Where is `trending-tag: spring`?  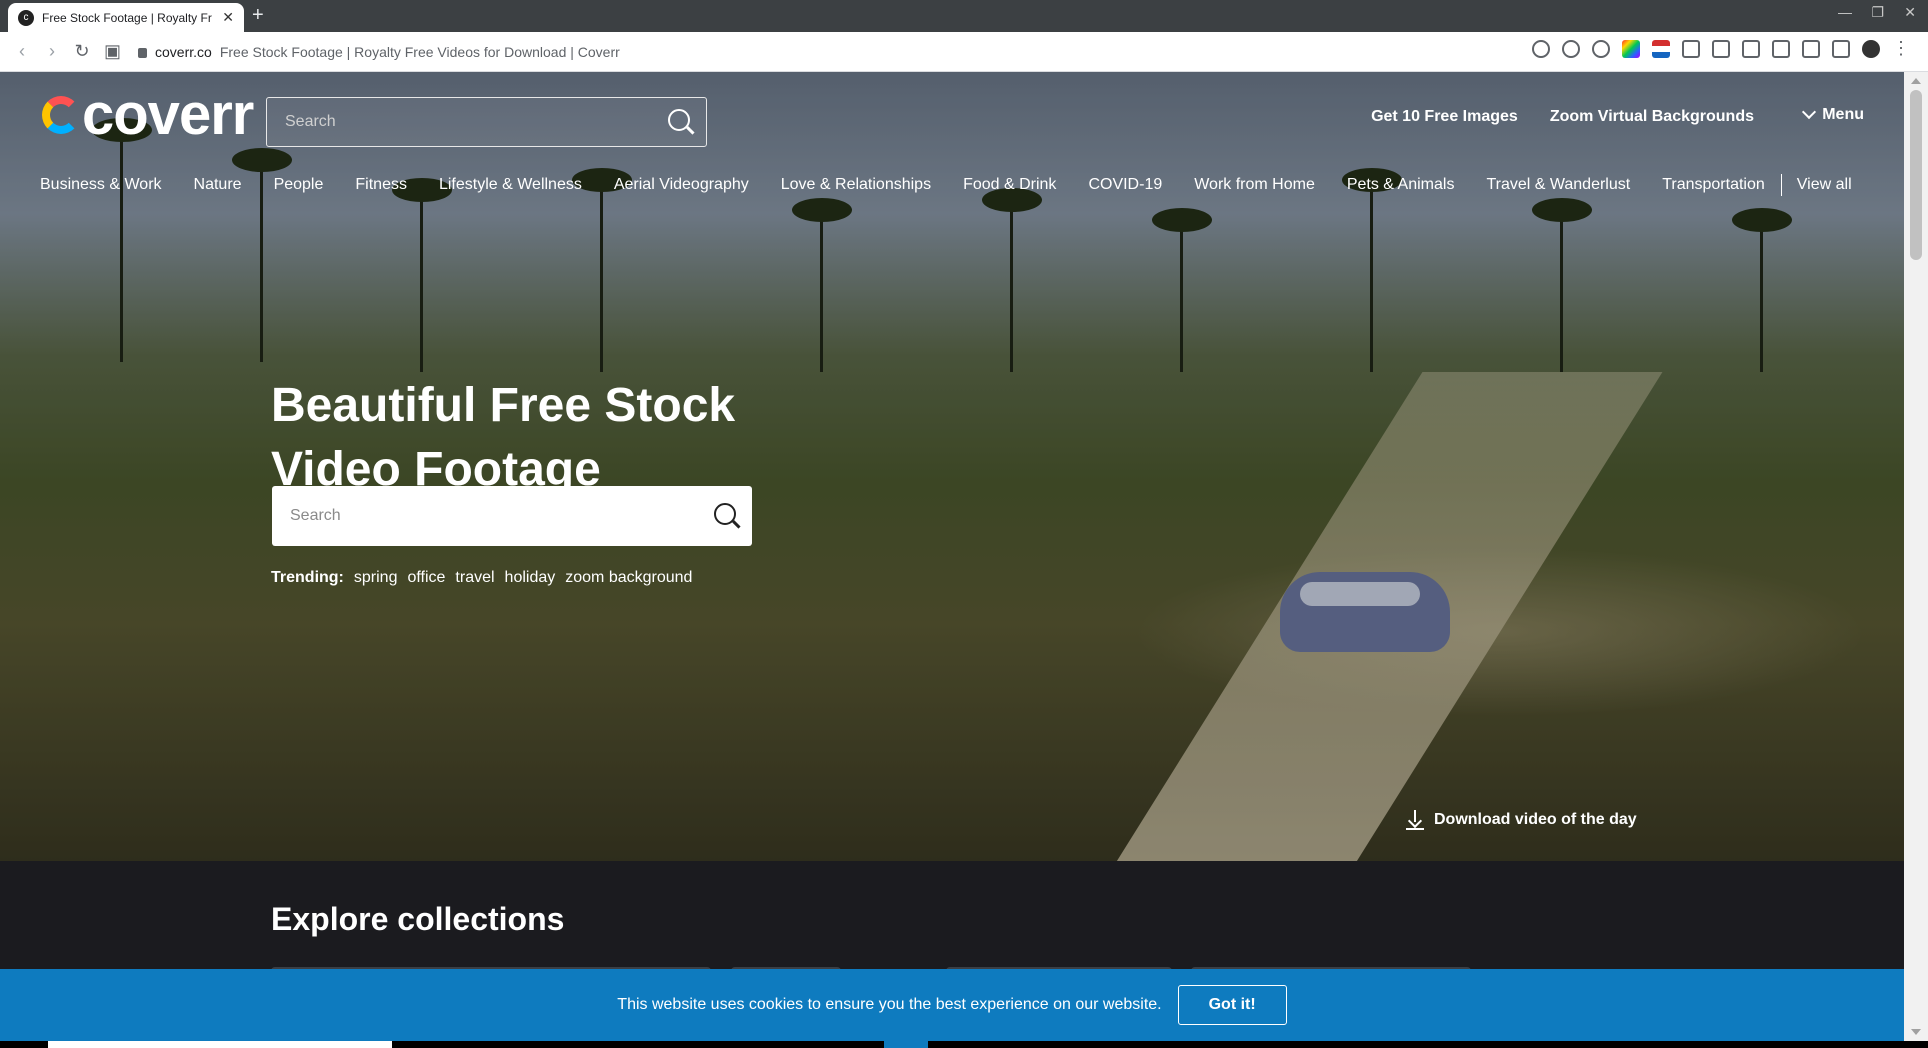
trending-tag: spring is located at coordinates (376, 578).